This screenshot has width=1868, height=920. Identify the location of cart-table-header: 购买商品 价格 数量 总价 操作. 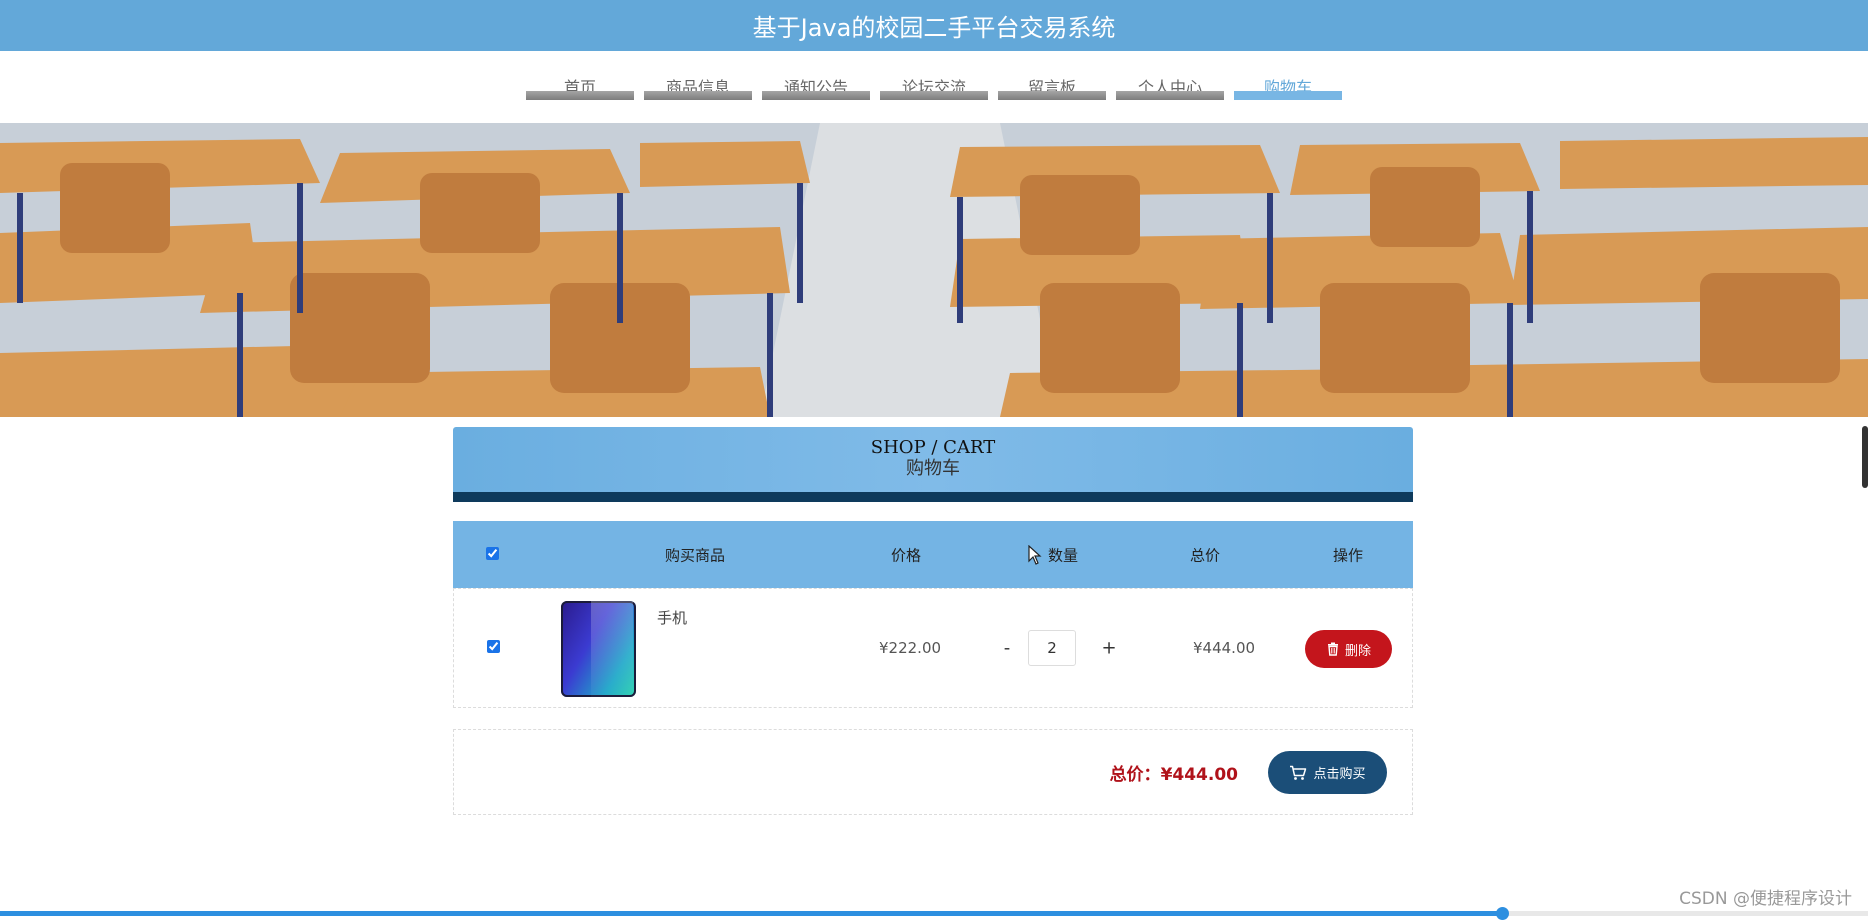
(933, 554).